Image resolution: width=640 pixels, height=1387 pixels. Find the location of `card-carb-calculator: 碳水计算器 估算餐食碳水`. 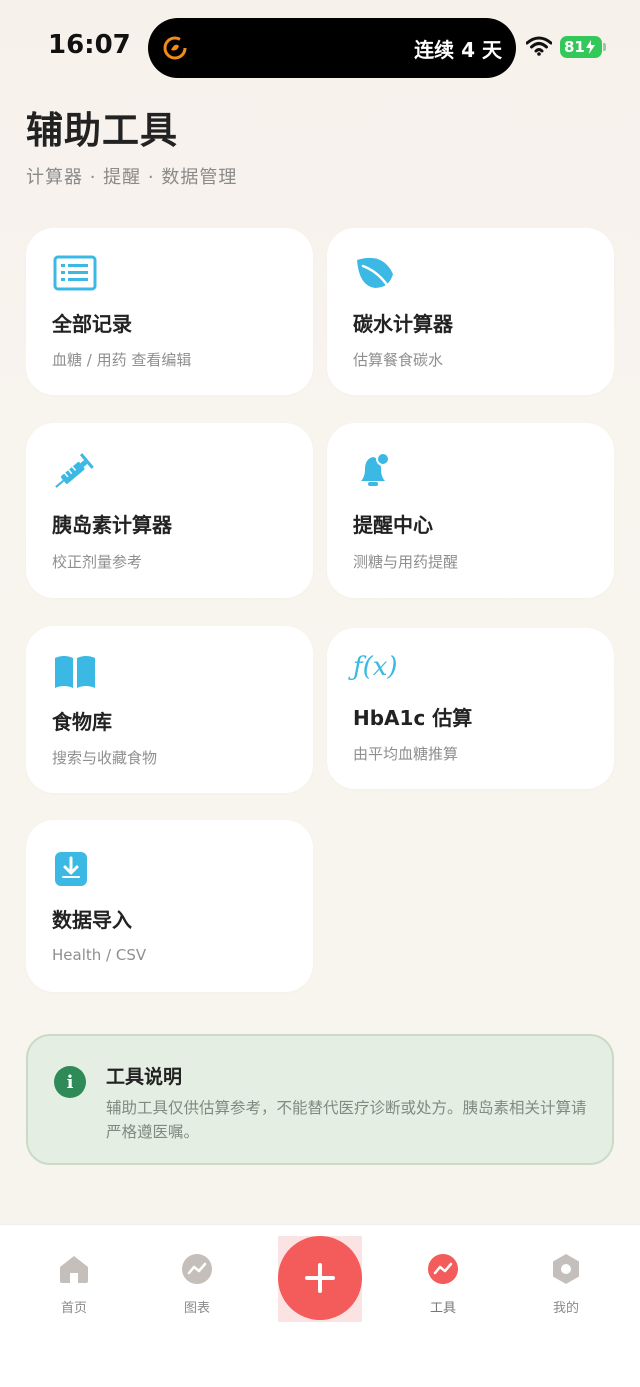

card-carb-calculator: 碳水计算器 估算餐食碳水 is located at coordinates (470, 311).